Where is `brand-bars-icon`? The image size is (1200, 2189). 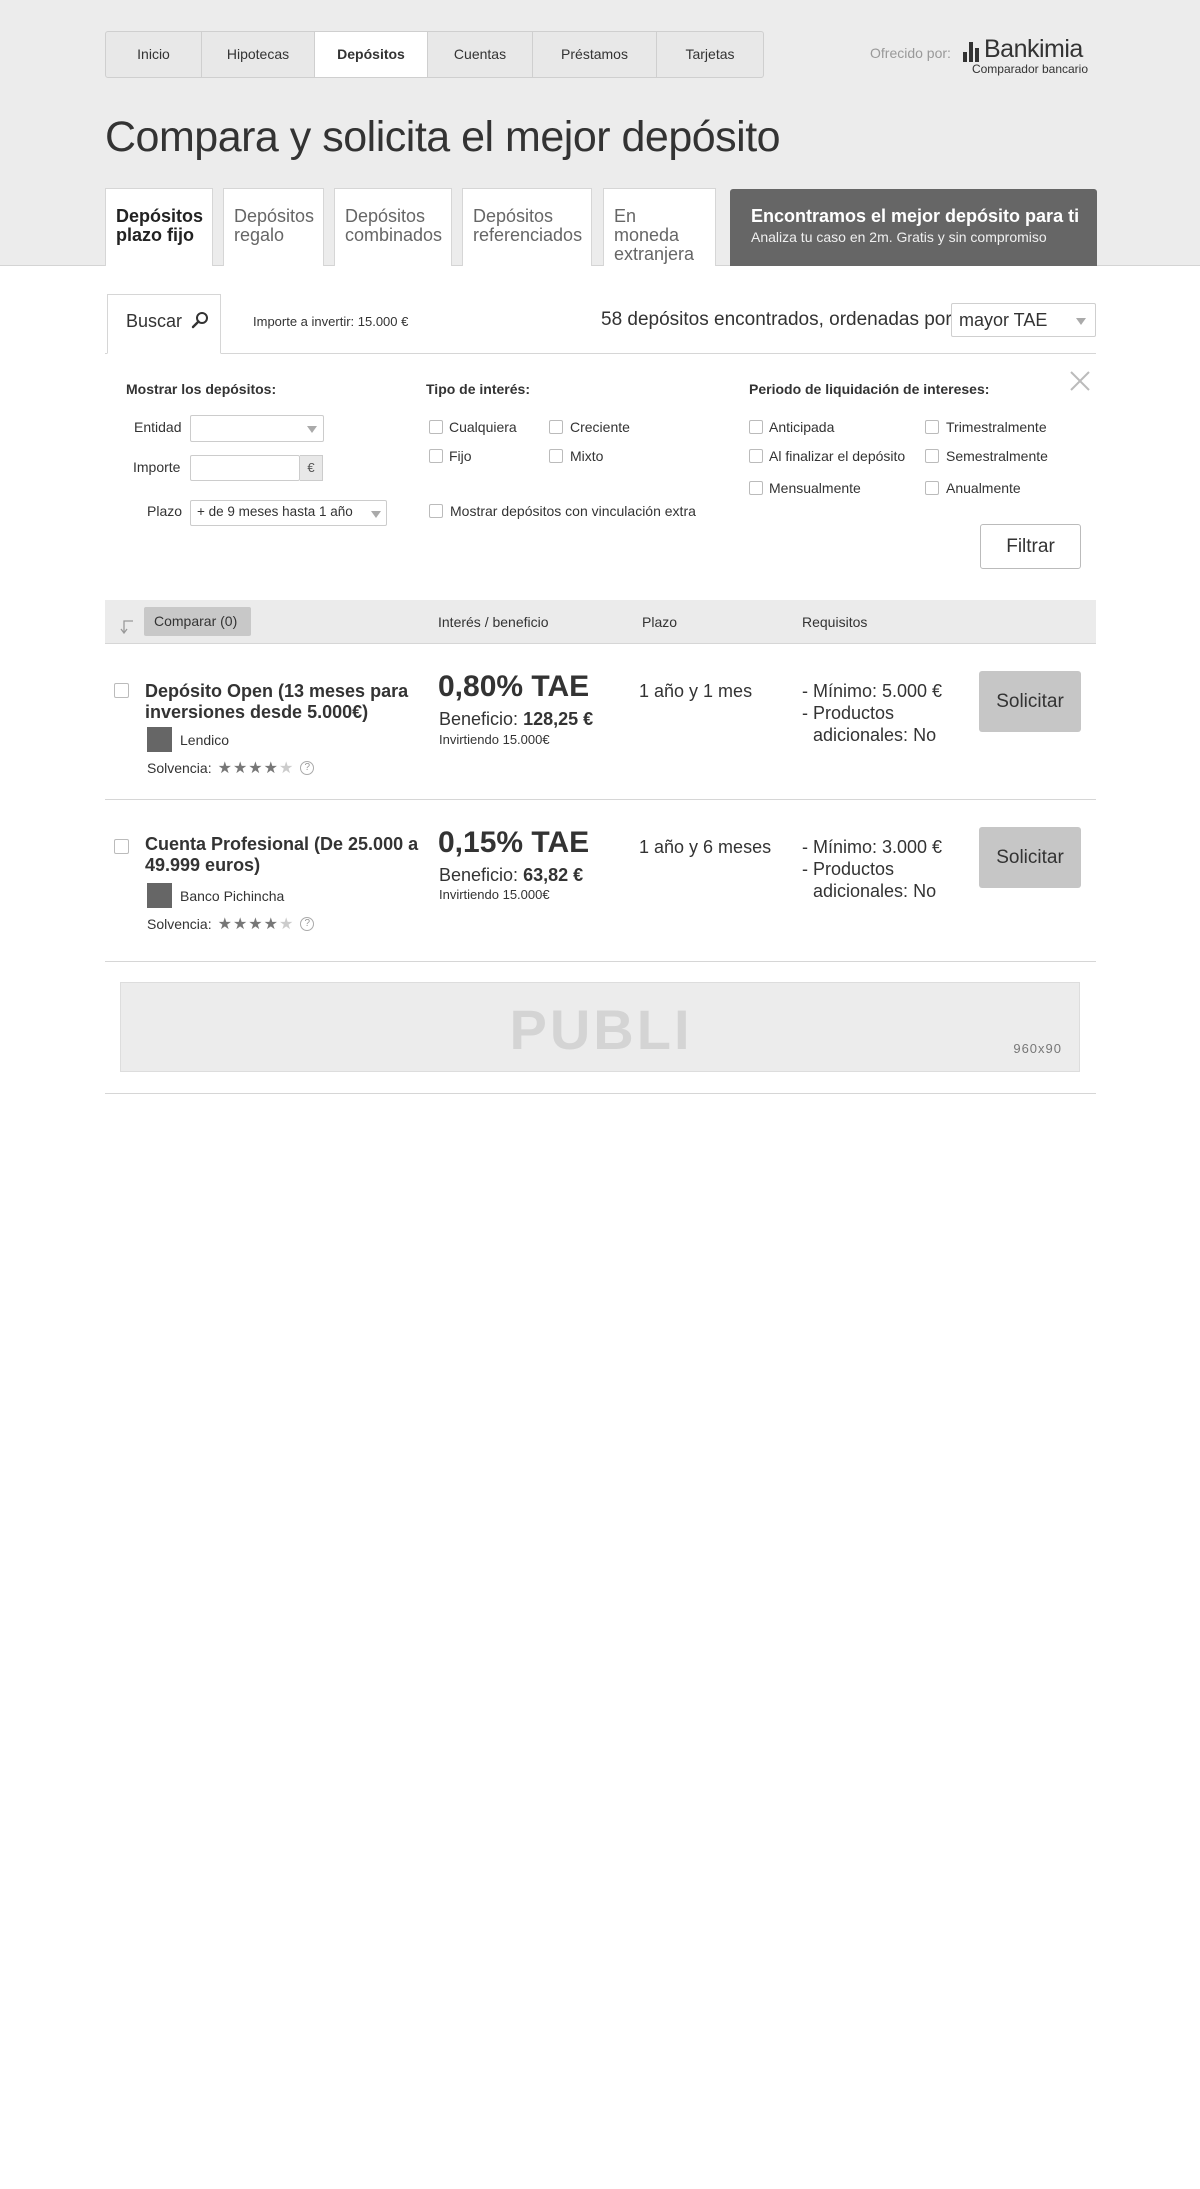
brand-bars-icon is located at coordinates (971, 52).